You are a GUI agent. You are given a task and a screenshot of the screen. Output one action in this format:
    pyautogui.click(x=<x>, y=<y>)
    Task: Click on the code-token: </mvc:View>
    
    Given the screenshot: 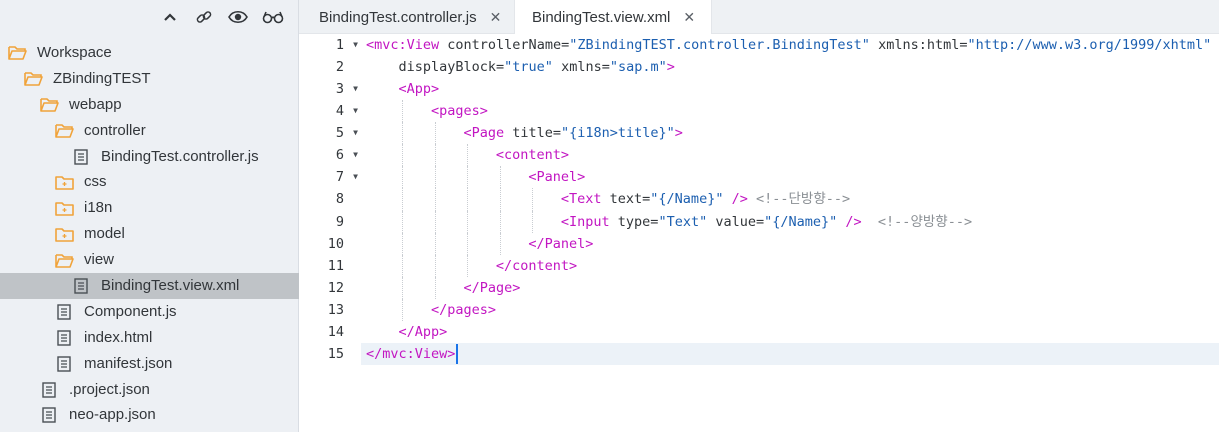 What is the action you would take?
    pyautogui.click(x=411, y=353)
    